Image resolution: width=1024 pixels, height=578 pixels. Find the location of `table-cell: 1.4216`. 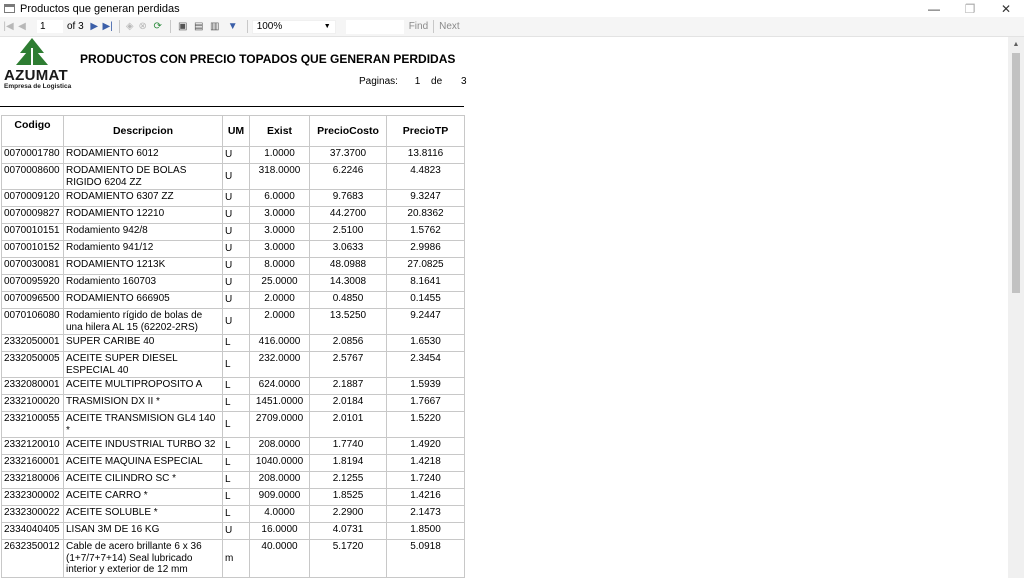

table-cell: 1.4216 is located at coordinates (425, 497).